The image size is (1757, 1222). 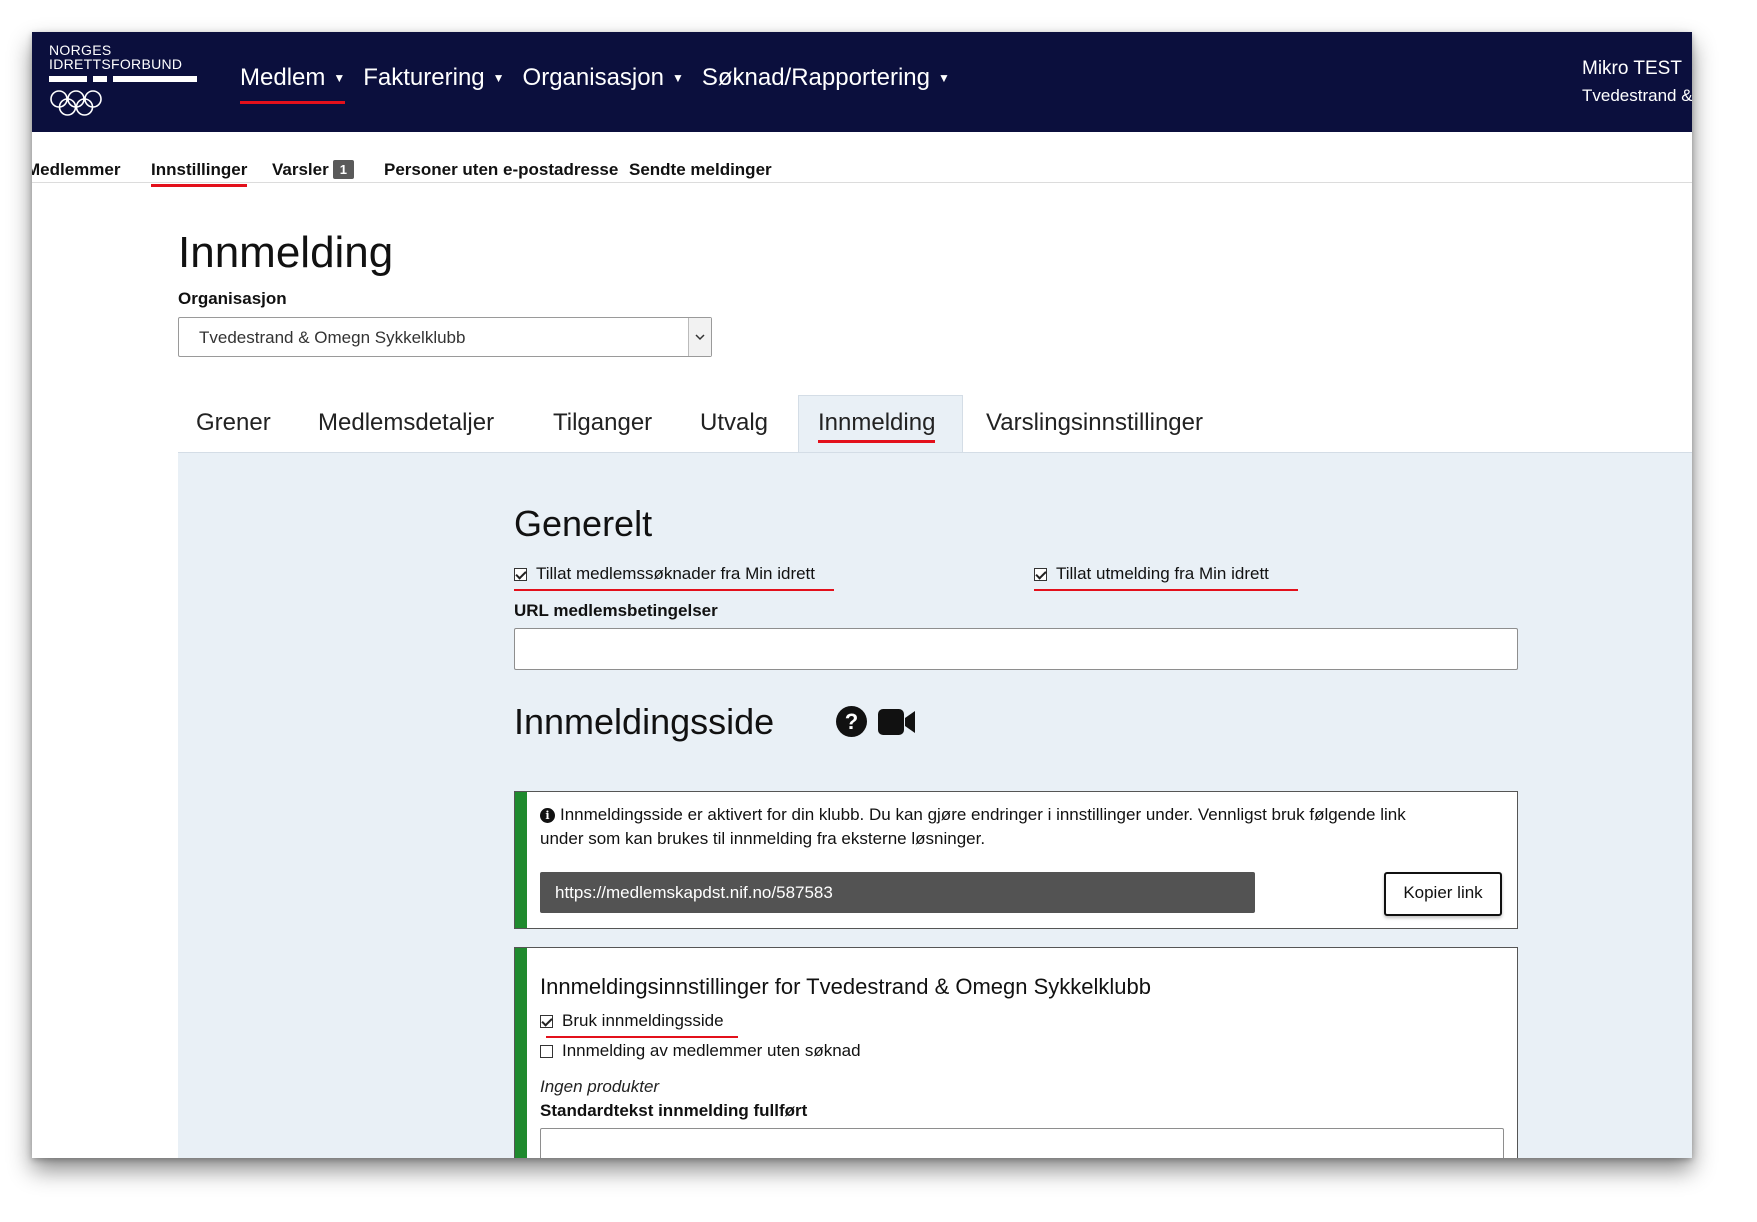 What do you see at coordinates (546, 1051) in the screenshot?
I see `no-application-checkbox` at bounding box center [546, 1051].